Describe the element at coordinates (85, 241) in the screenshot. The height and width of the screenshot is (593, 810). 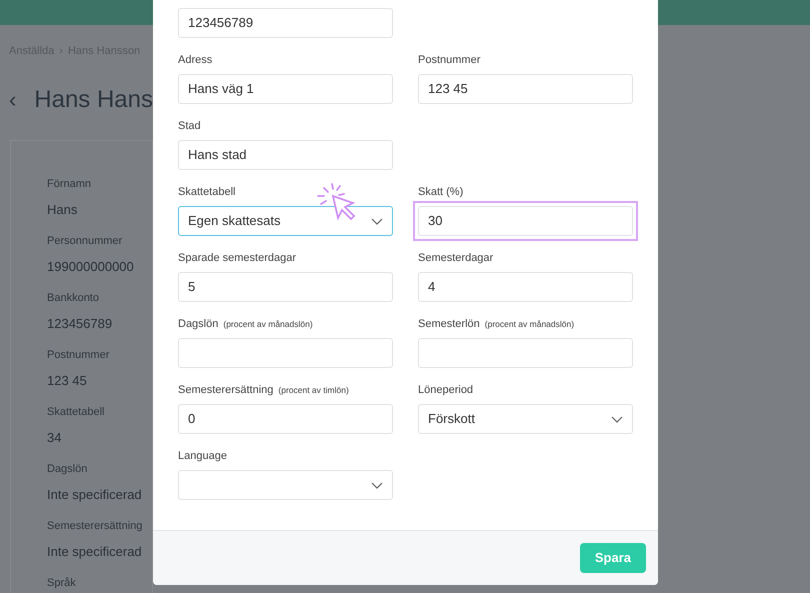
I see `detail-label: Personnummer` at that location.